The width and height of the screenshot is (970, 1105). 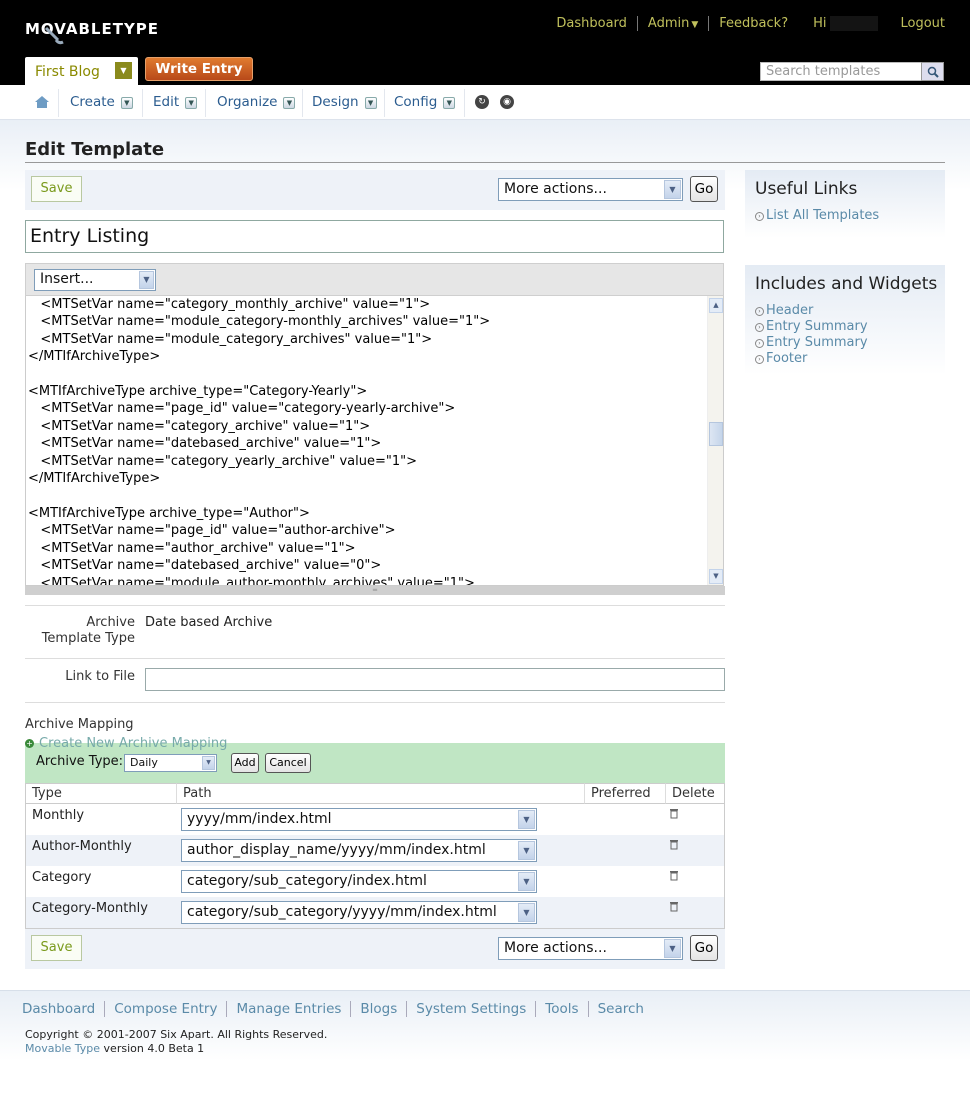 I want to click on blog-selector: First Blog ▼, so click(x=81, y=71).